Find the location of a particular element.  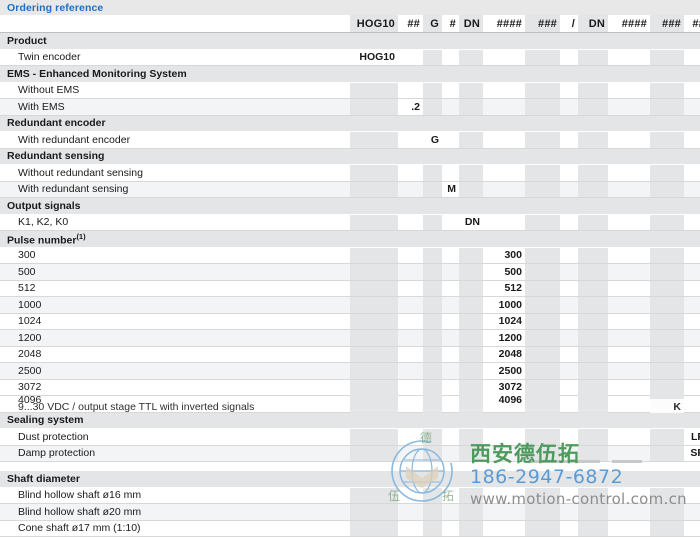

option-row: Blind hollow shaft ø20 mm20H7 is located at coordinates (350, 512).